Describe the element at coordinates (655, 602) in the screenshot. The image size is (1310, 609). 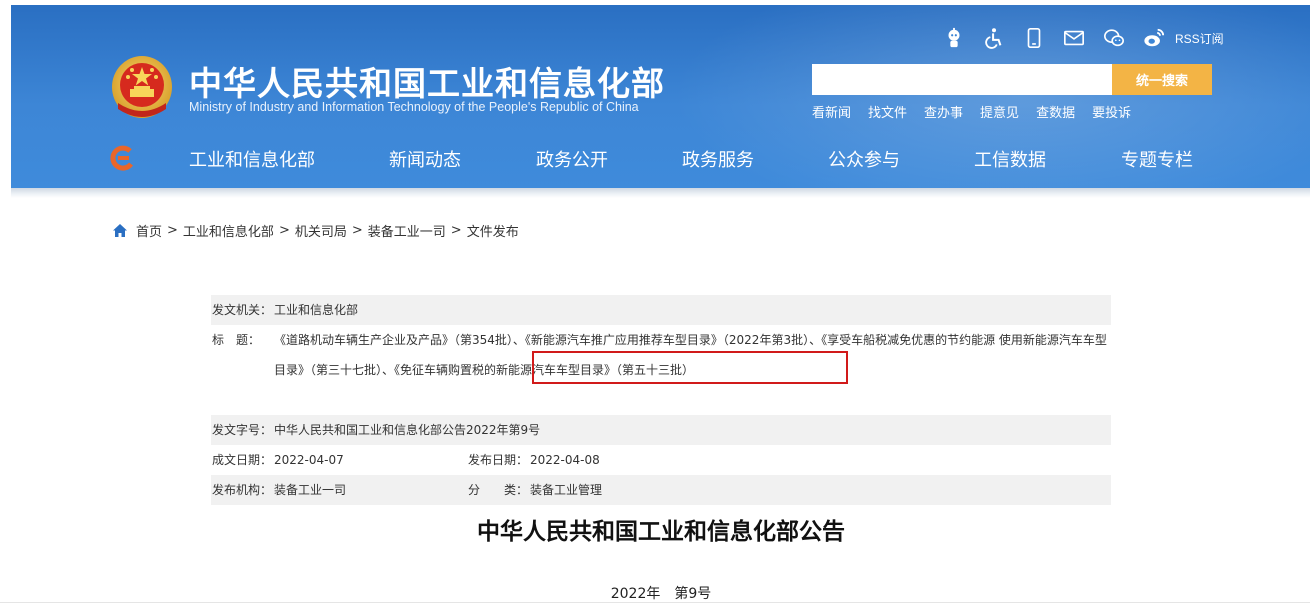
I see `bottom-divider` at that location.